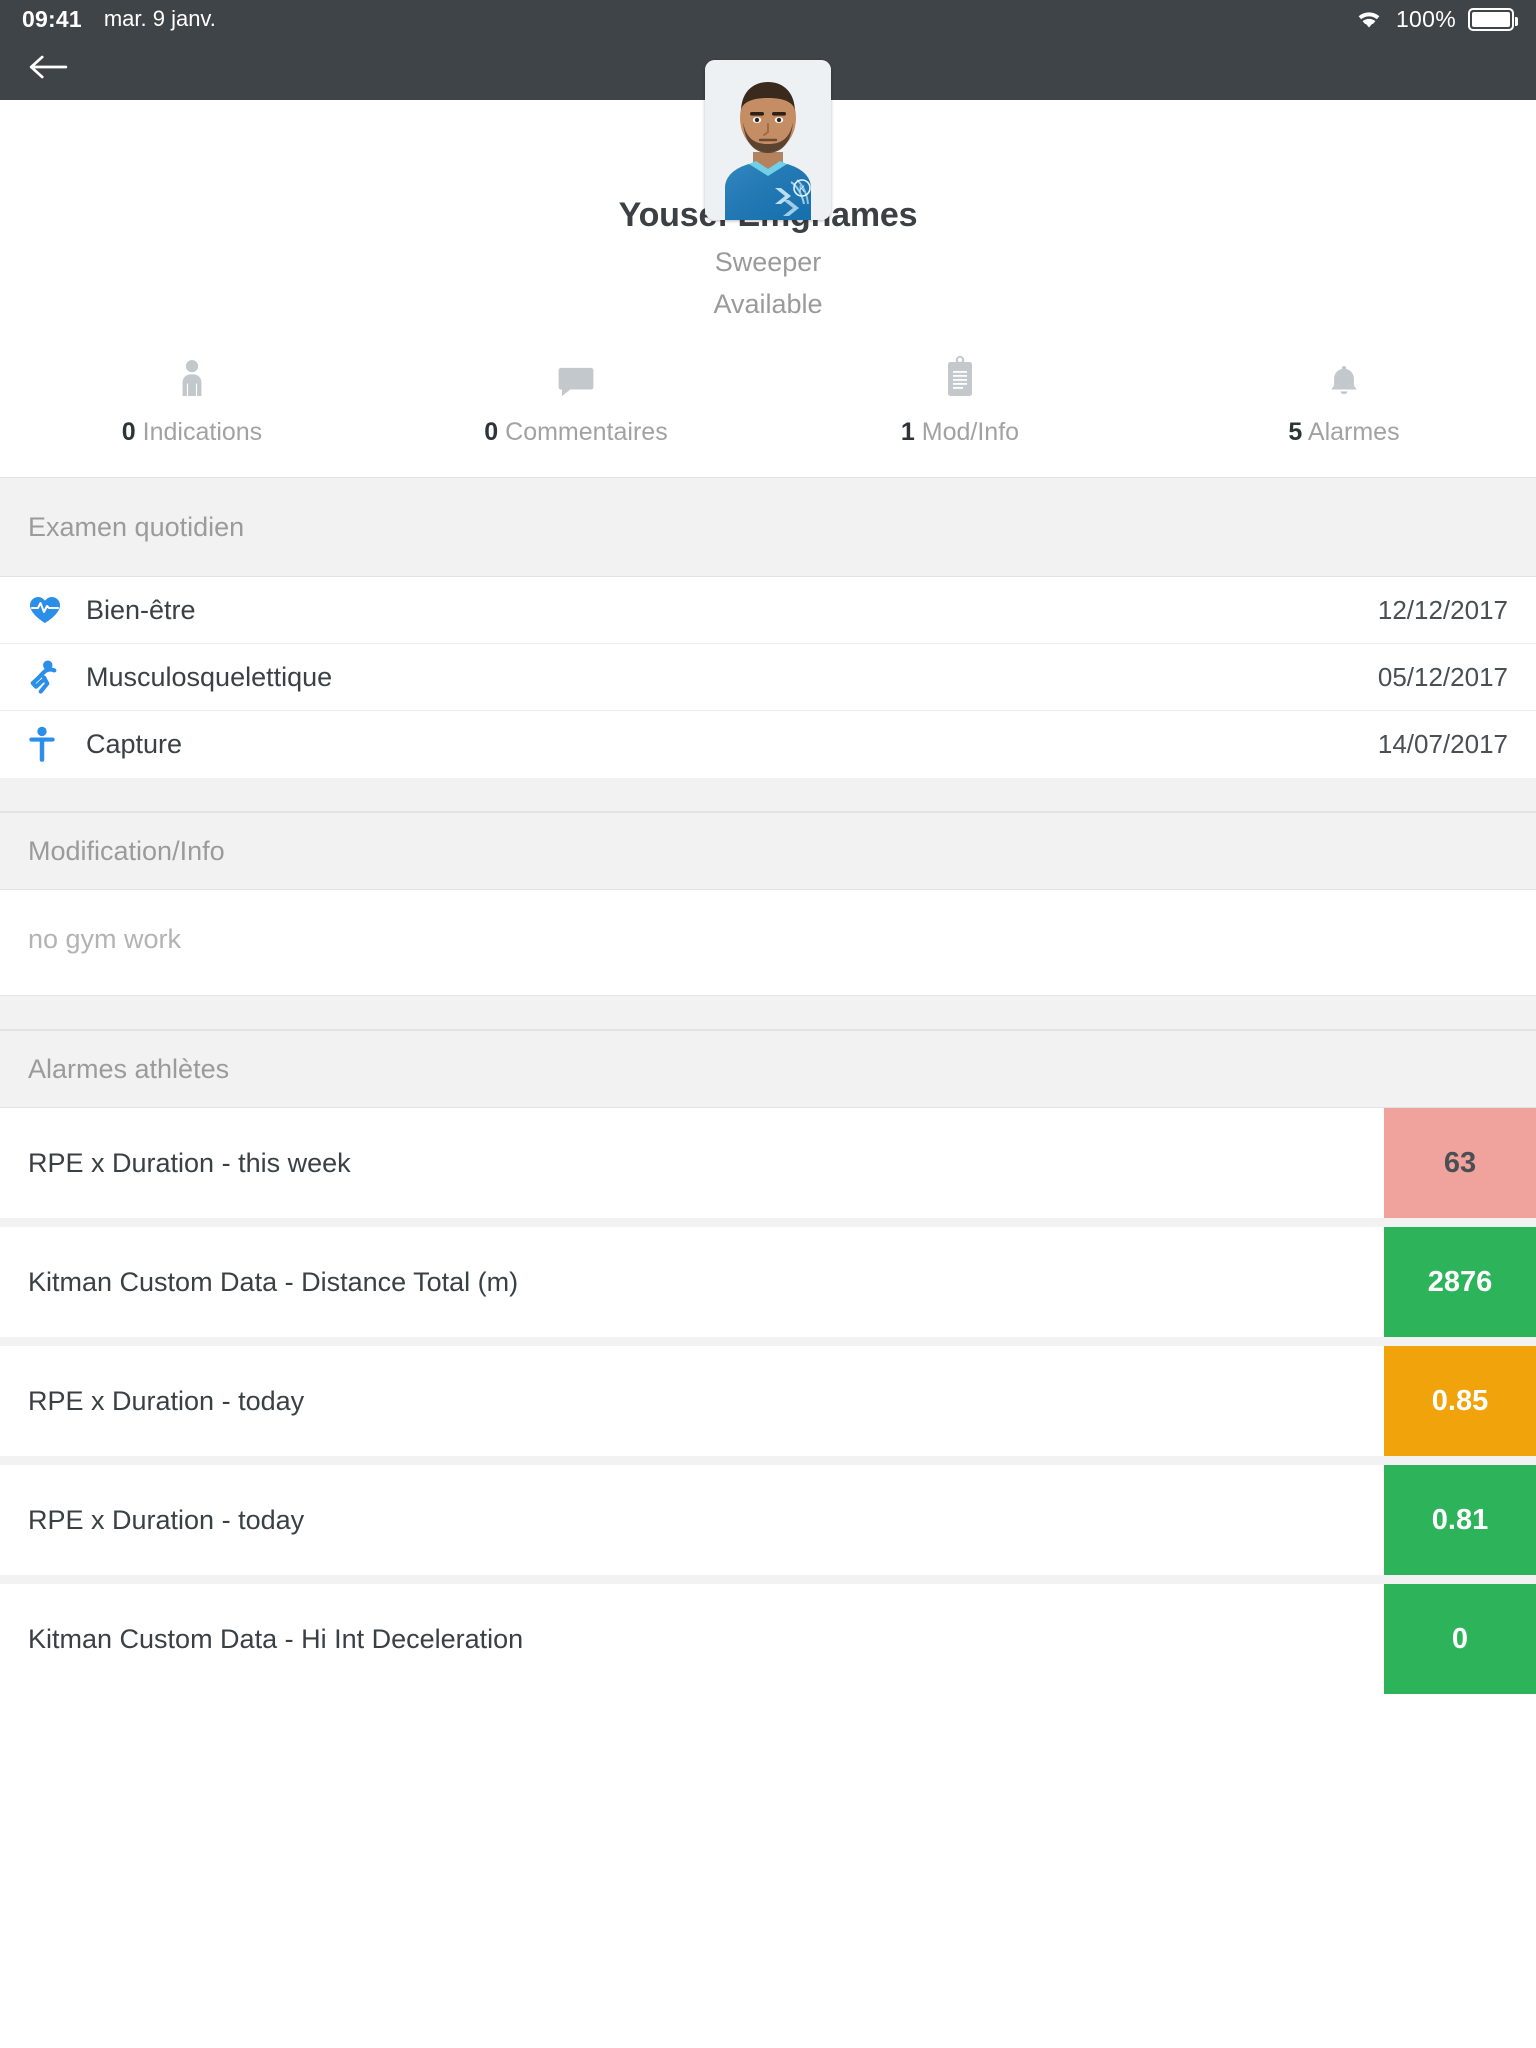  Describe the element at coordinates (192, 400) in the screenshot. I see `stat-indications: 0 Indications` at that location.